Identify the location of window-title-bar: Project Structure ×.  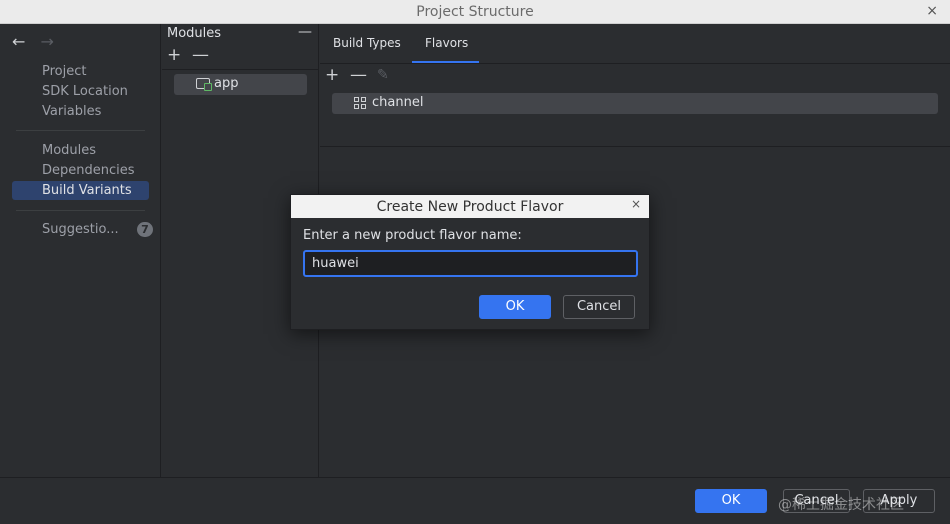
(475, 12).